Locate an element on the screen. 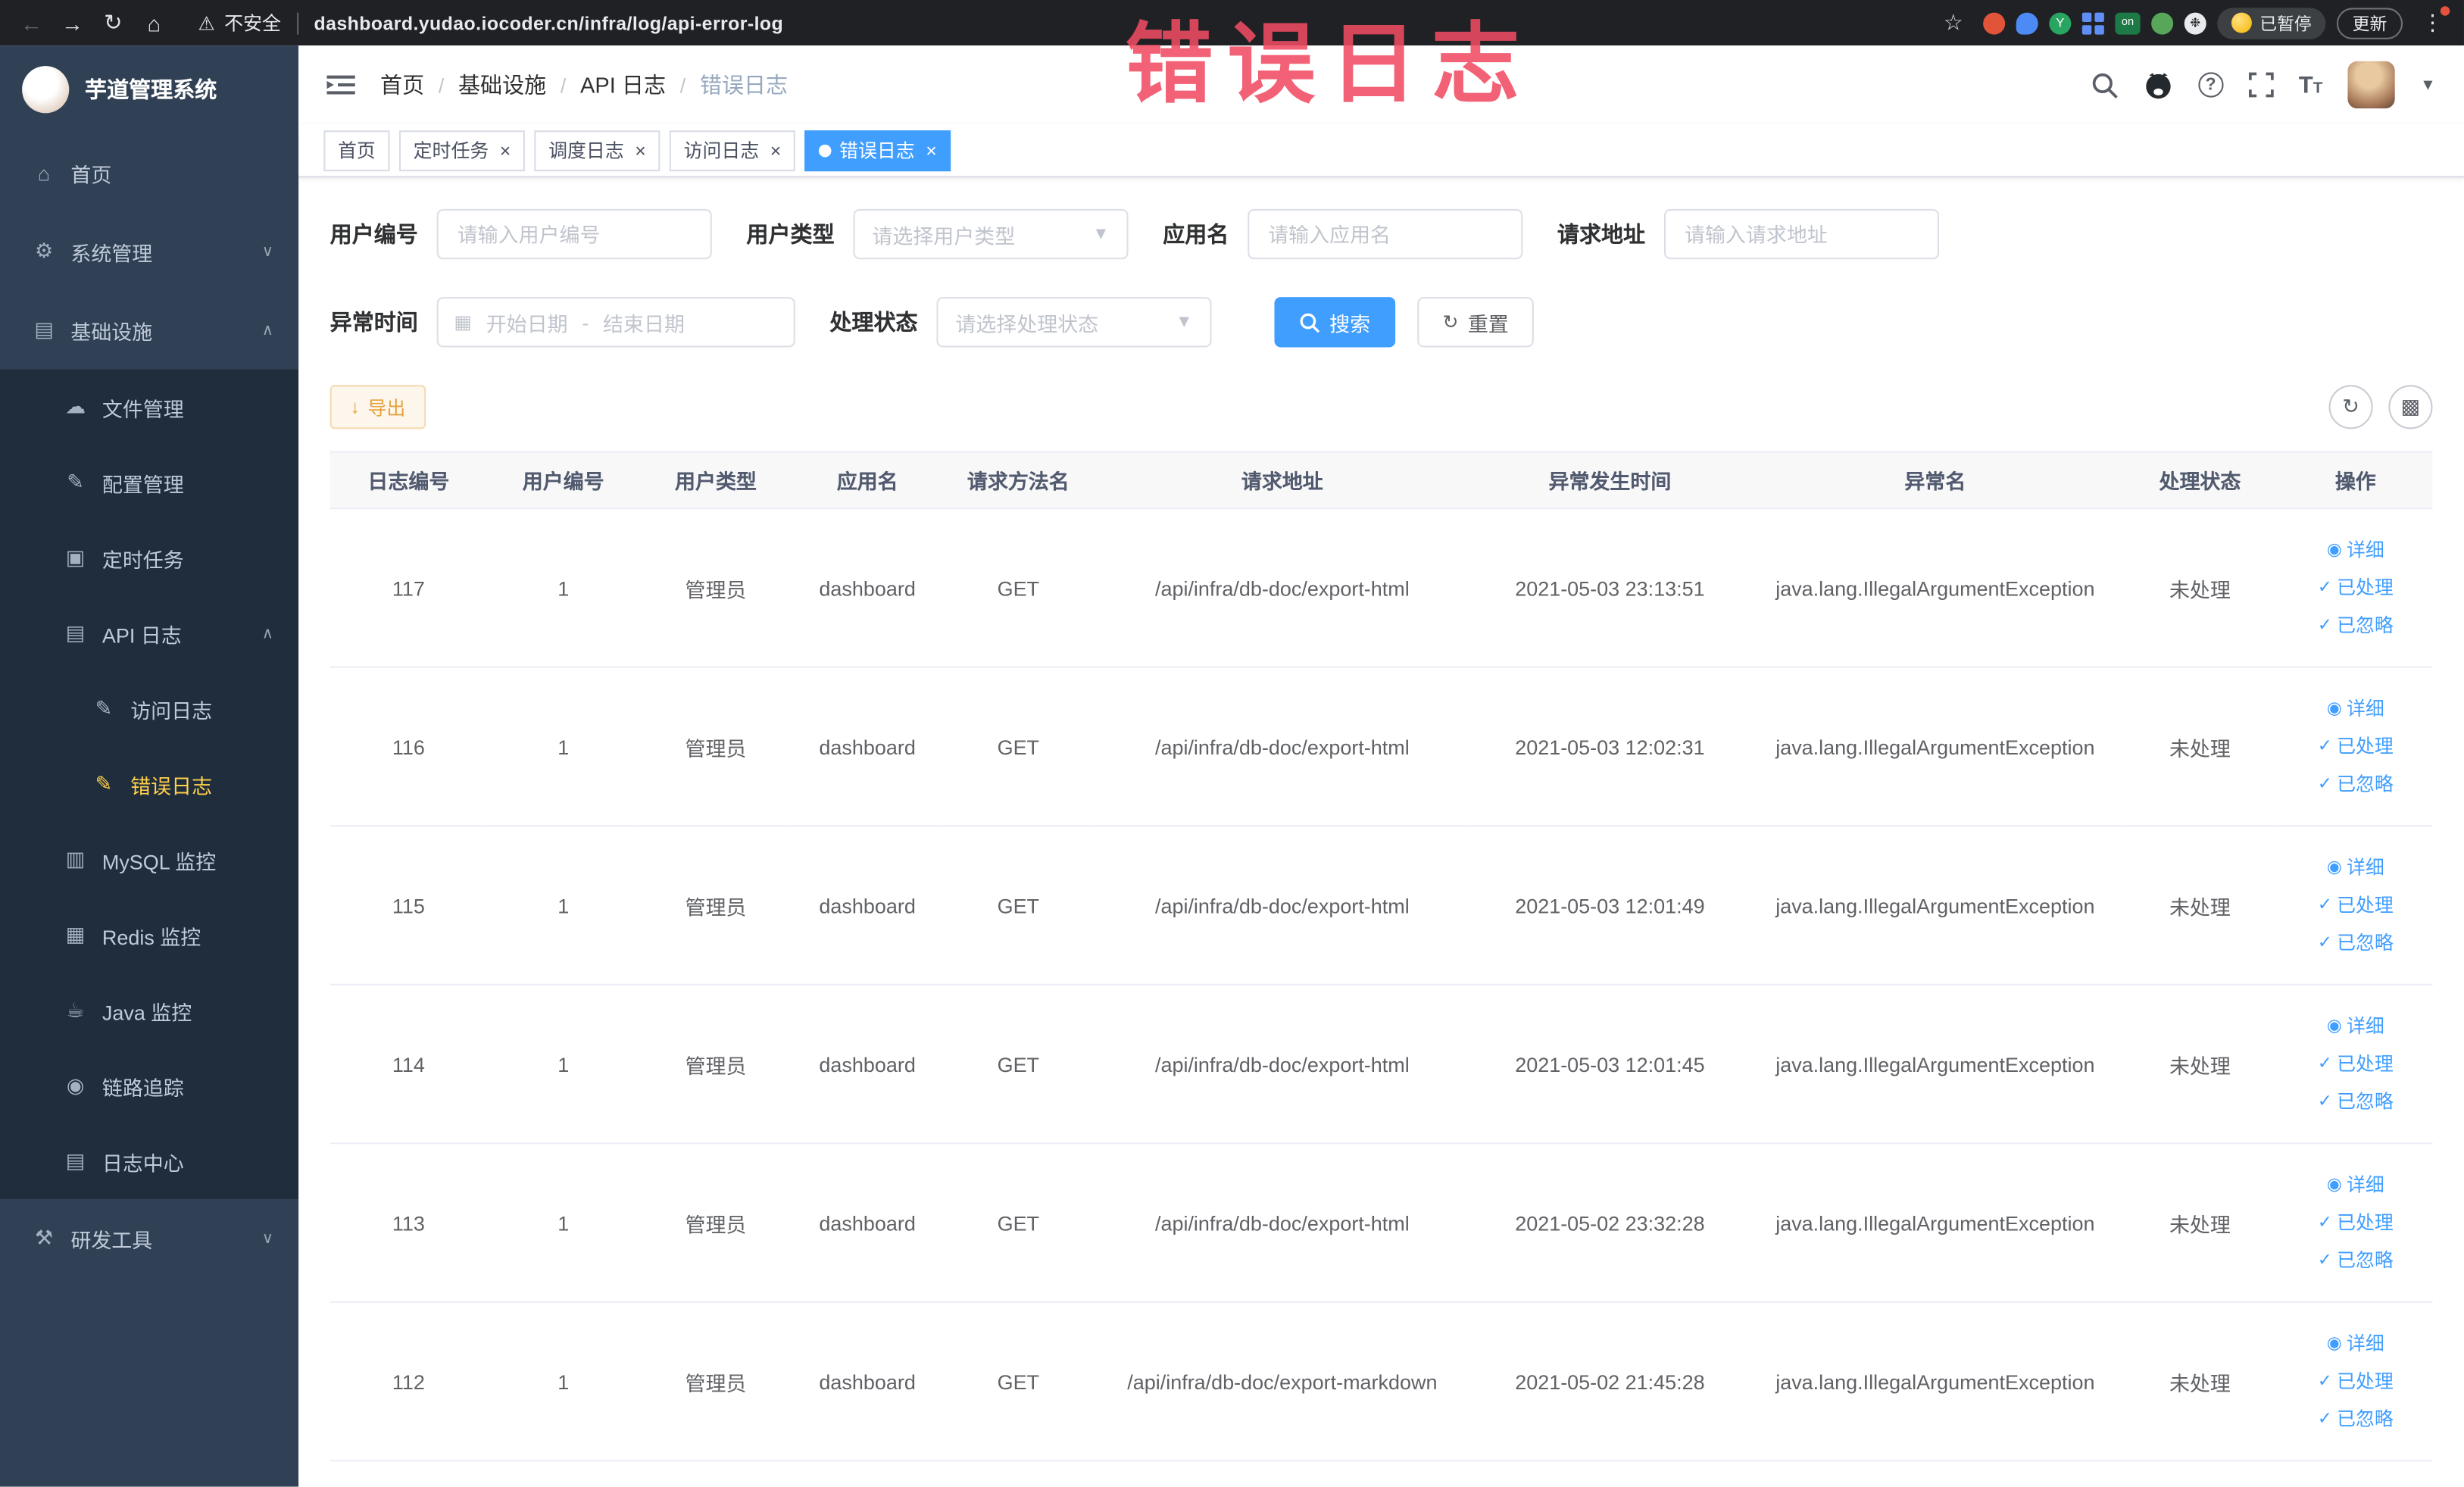 The image size is (2464, 1487). sidebar-item-dev-tools: ⚒ 研发工具 ∨ is located at coordinates (149, 1238).